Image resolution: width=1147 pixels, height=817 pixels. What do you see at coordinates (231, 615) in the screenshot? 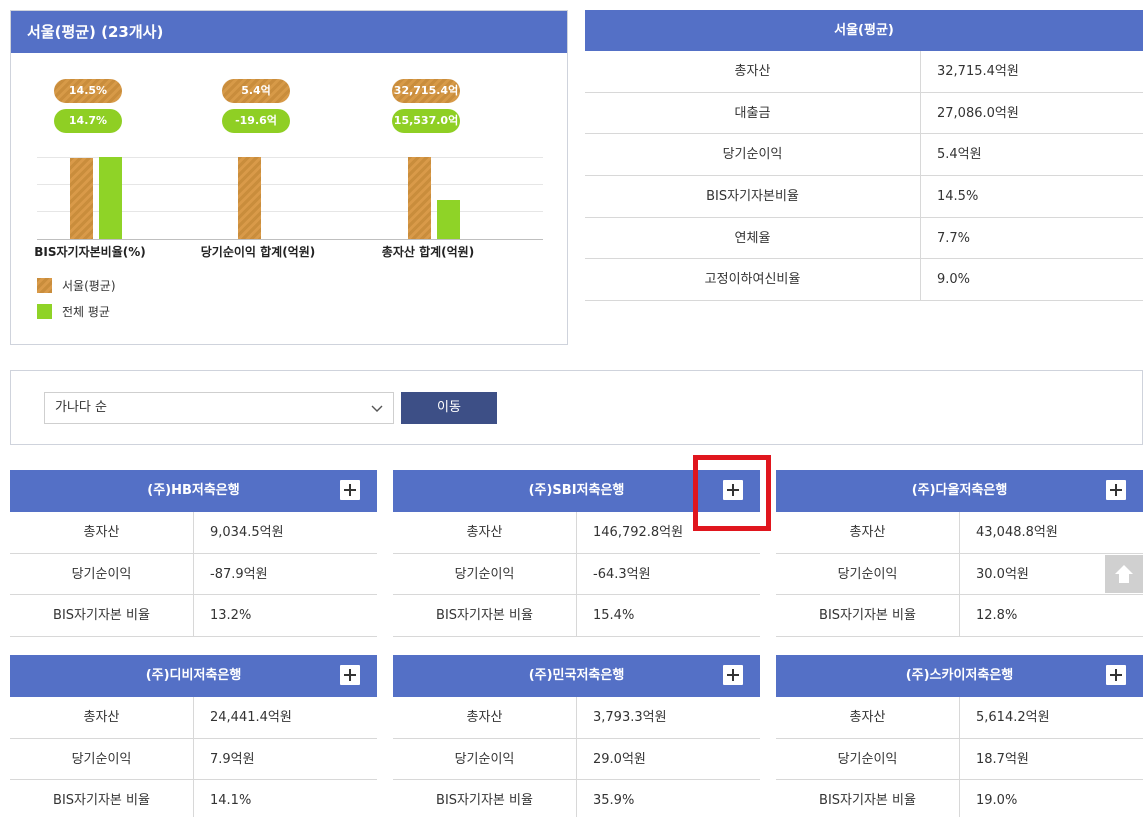
I see `row-value: 13.2%` at bounding box center [231, 615].